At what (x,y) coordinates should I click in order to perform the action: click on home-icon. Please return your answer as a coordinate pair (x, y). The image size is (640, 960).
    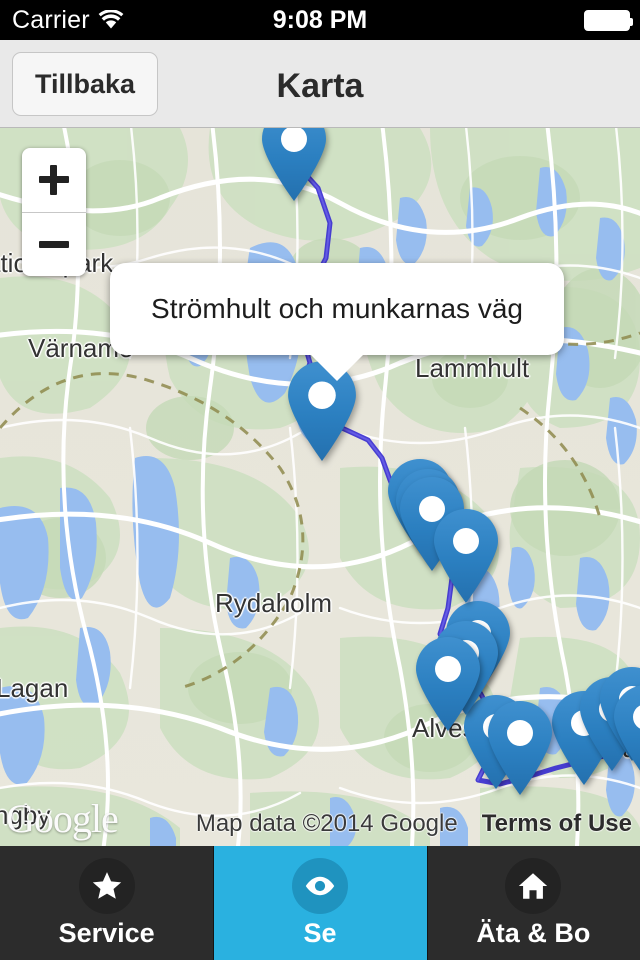
    Looking at the image, I should click on (533, 885).